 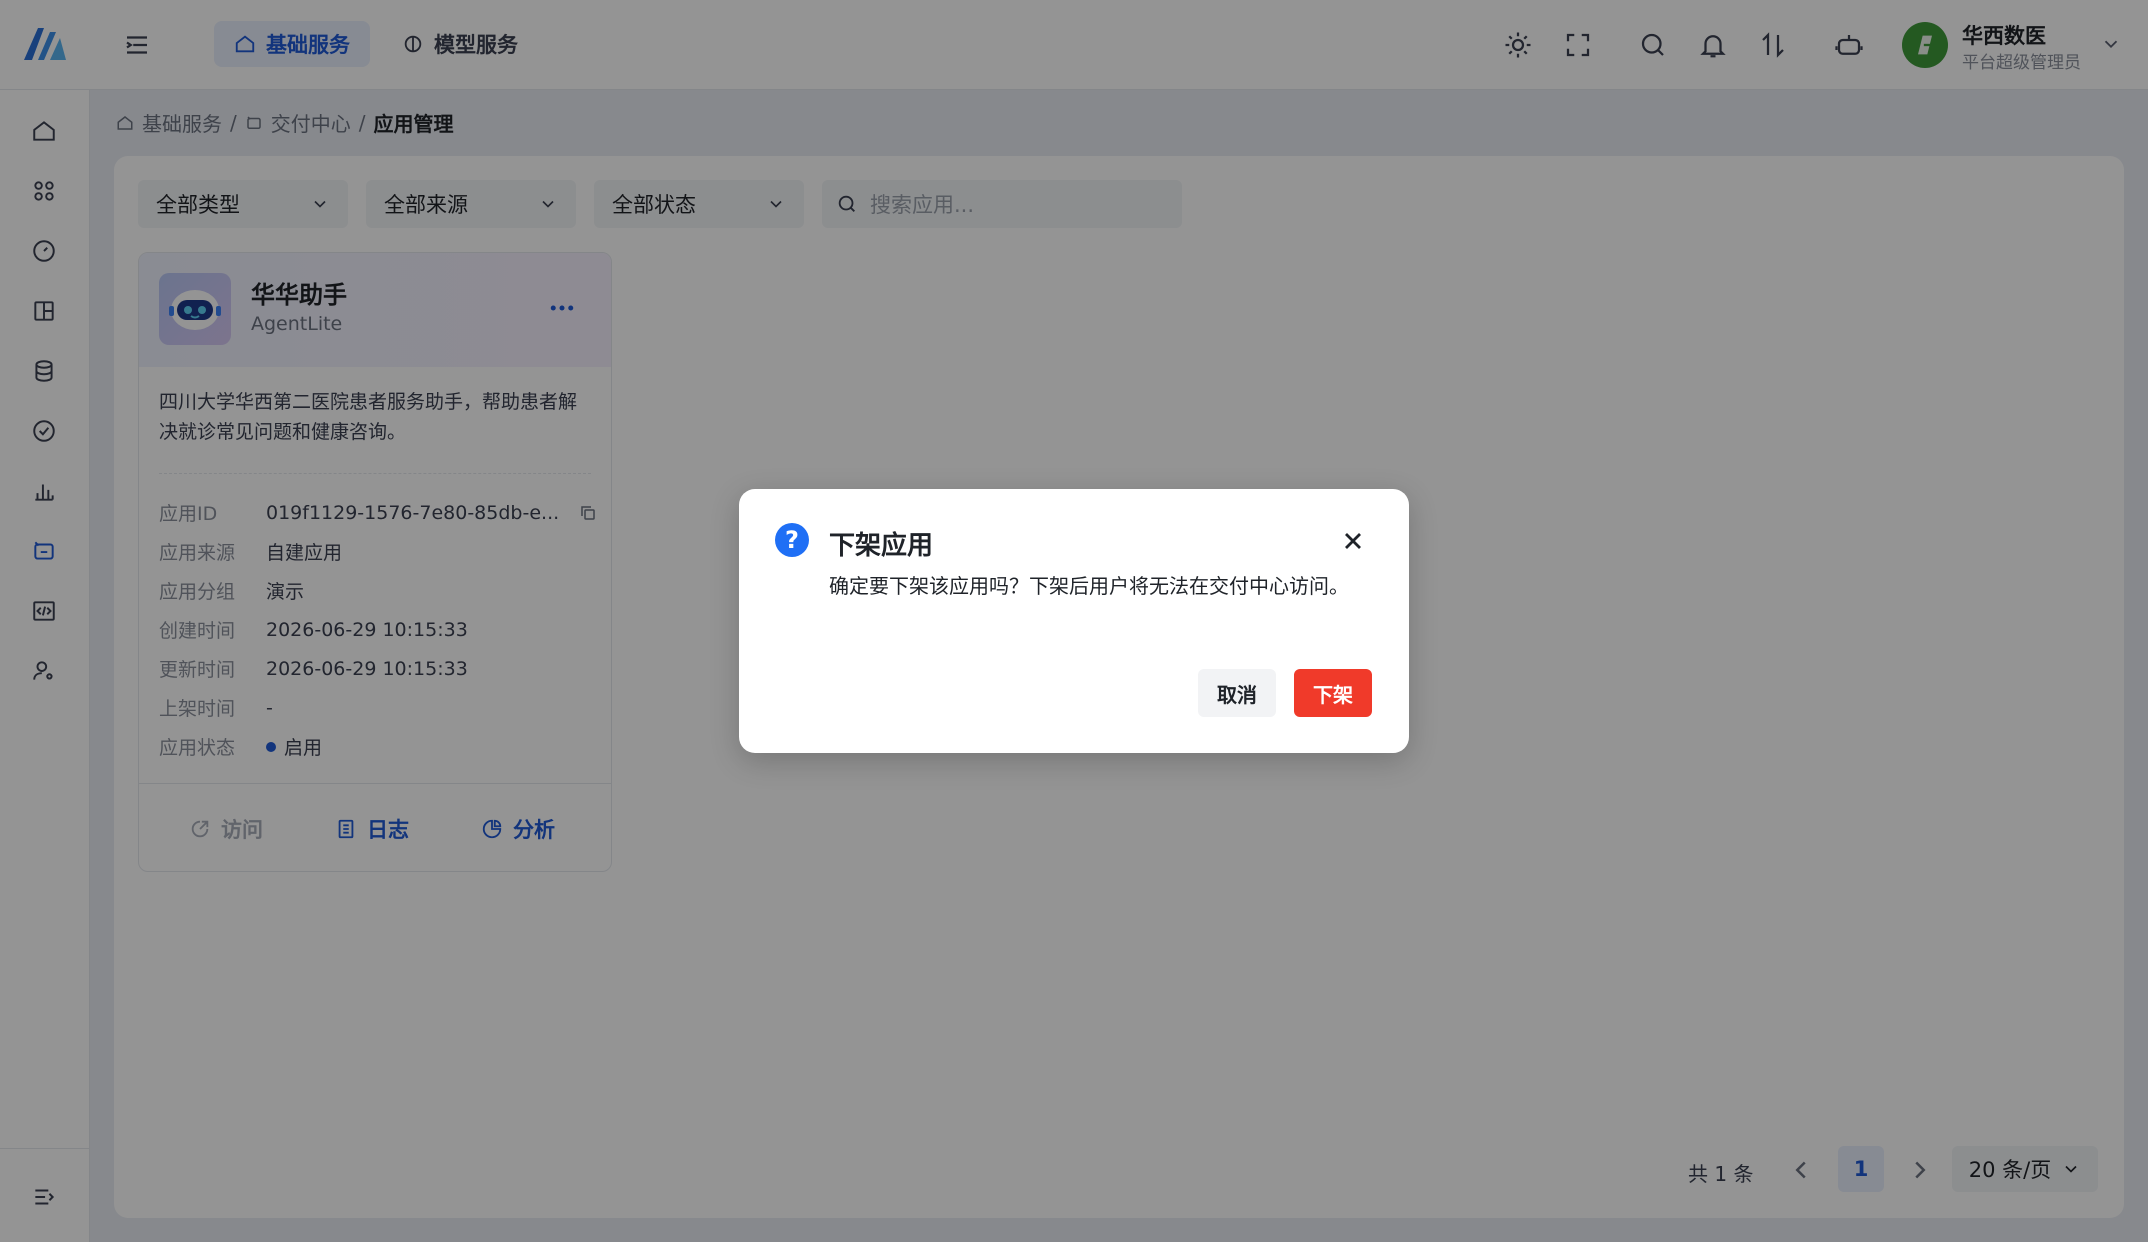 What do you see at coordinates (1089, 586) in the screenshot?
I see `dialog-message: 确定要下架该应用吗？下架后用户将无法在交付中心访问。` at bounding box center [1089, 586].